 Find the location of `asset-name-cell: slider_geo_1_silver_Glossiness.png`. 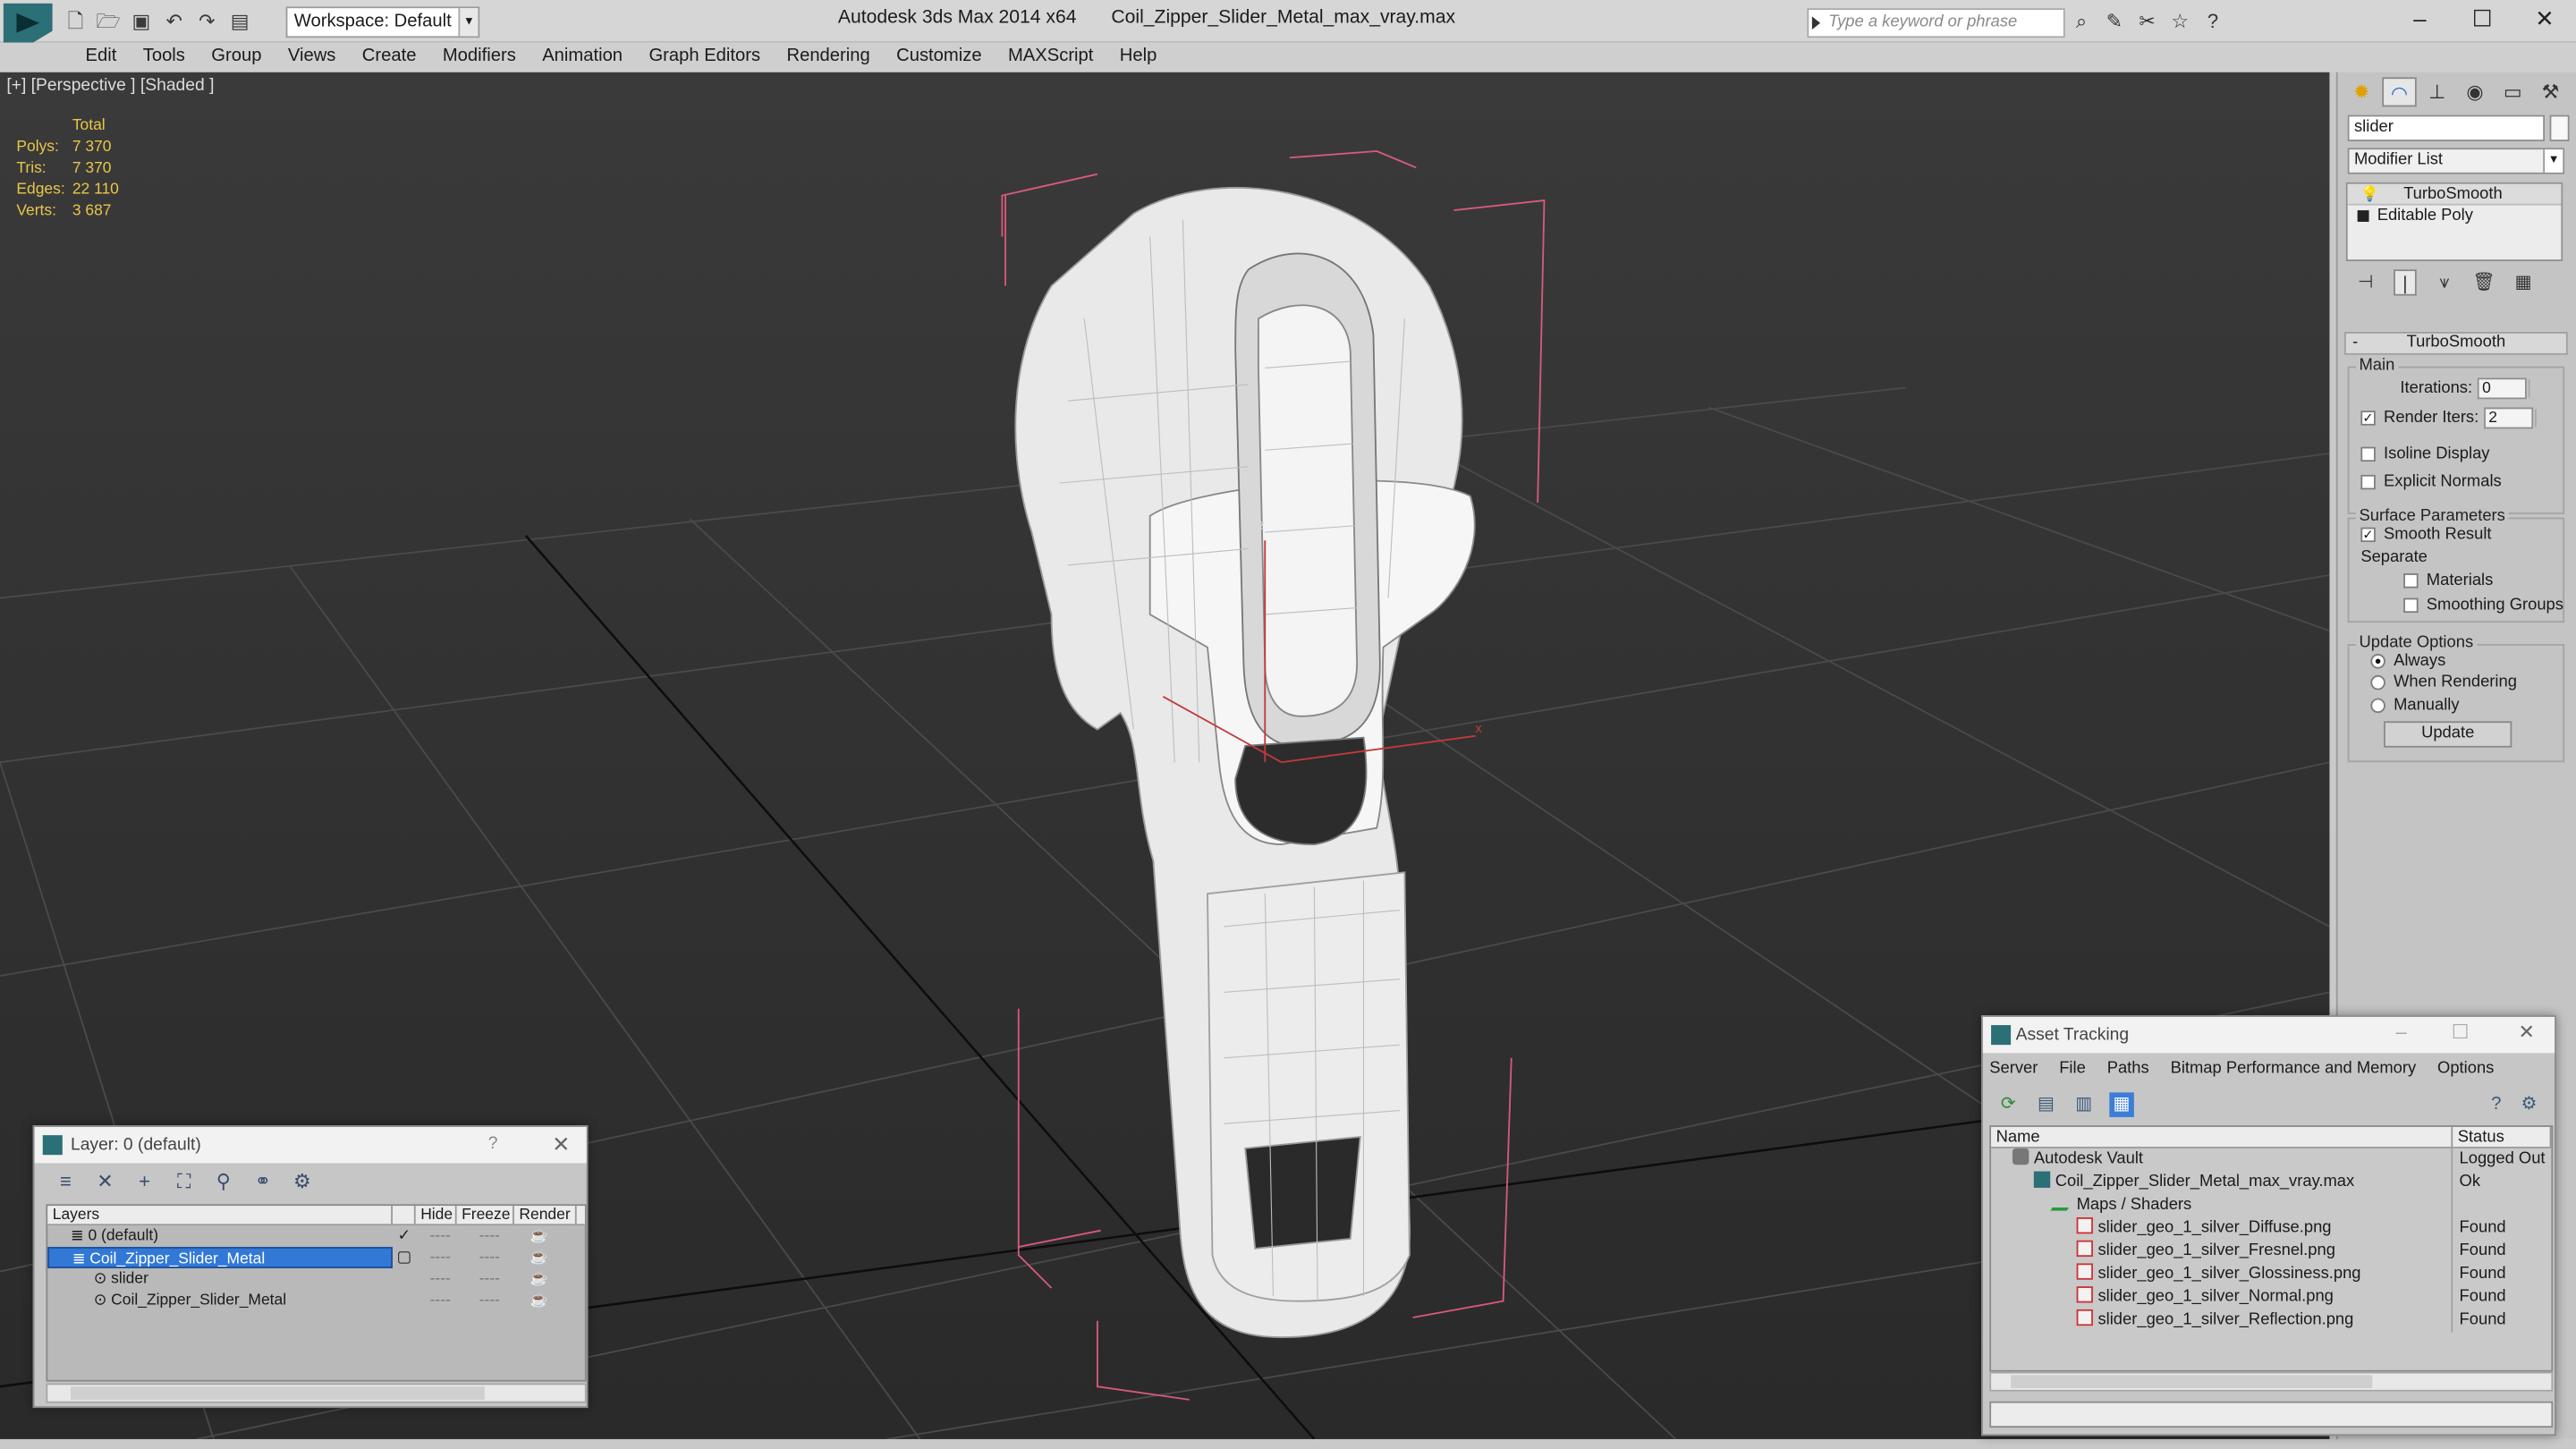

asset-name-cell: slider_geo_1_silver_Glossiness.png is located at coordinates (2222, 1275).